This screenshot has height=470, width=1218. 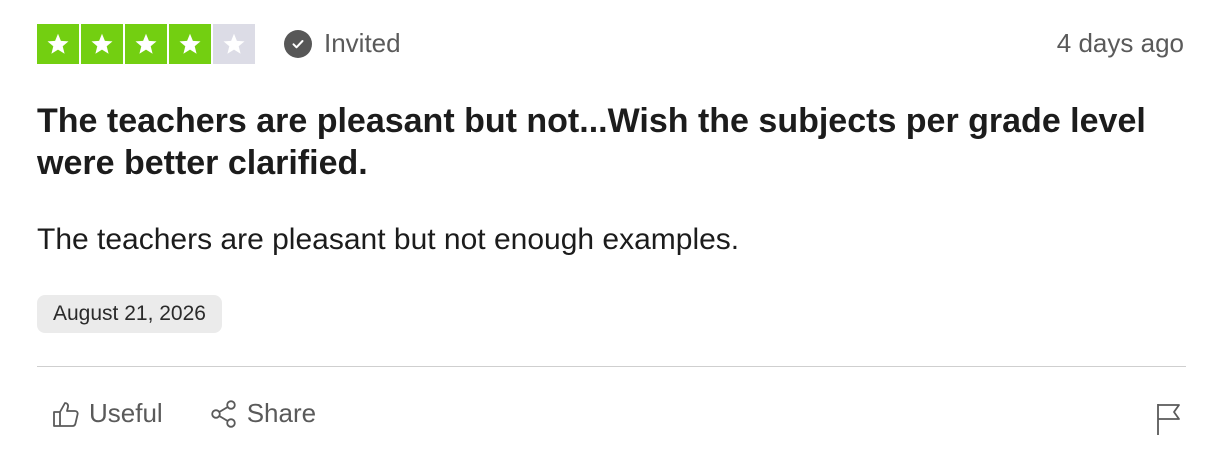 I want to click on share-button: Share, so click(x=262, y=413).